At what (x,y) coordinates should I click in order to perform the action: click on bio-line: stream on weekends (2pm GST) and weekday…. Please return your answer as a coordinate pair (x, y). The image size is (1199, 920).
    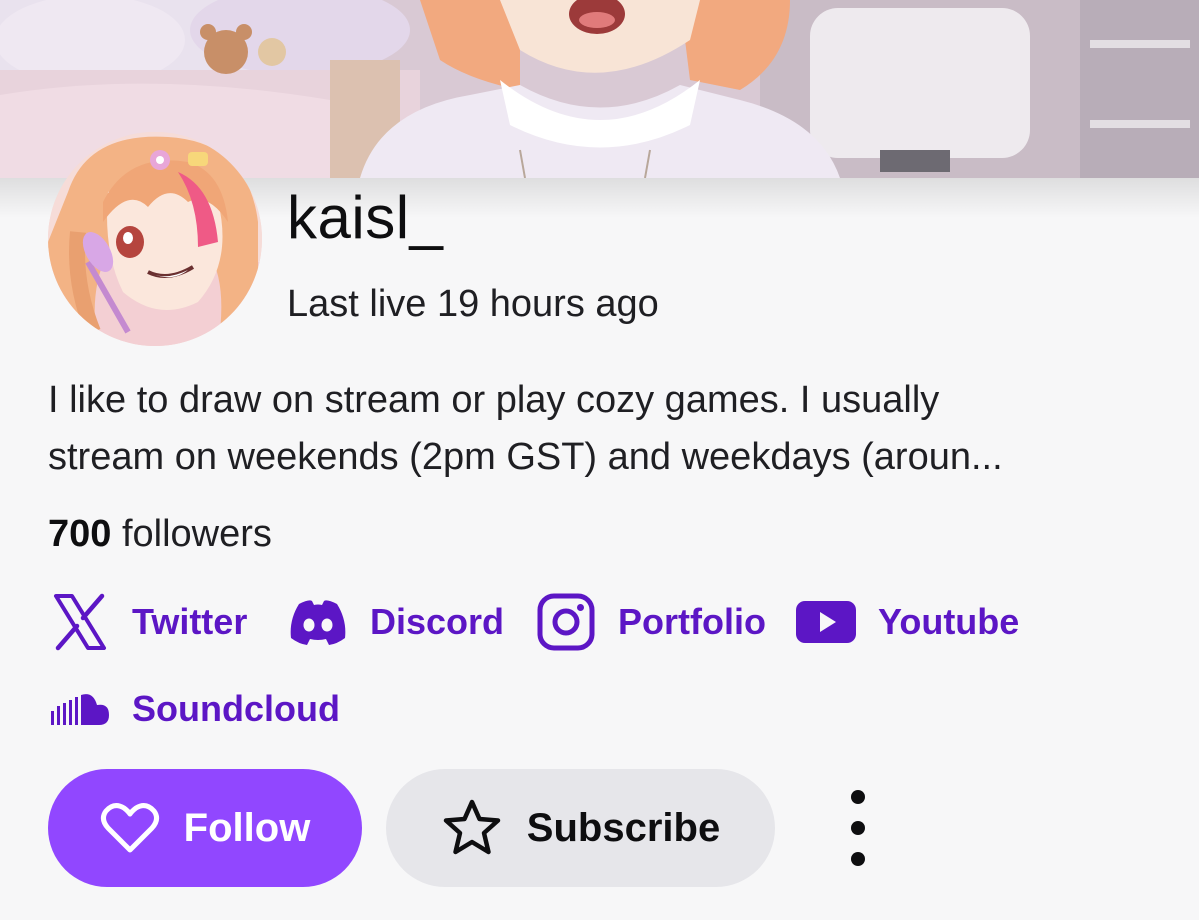
    Looking at the image, I should click on (525, 457).